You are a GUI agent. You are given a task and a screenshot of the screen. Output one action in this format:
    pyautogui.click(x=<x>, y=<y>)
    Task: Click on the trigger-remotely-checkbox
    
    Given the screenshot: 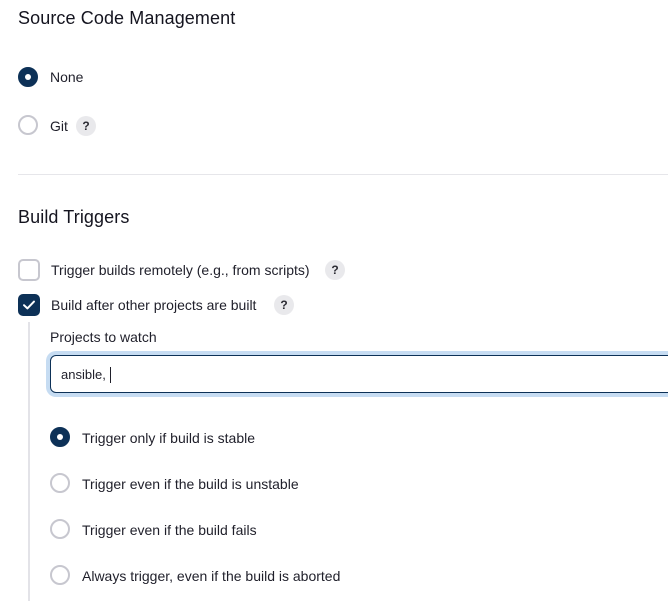 What is the action you would take?
    pyautogui.click(x=29, y=270)
    